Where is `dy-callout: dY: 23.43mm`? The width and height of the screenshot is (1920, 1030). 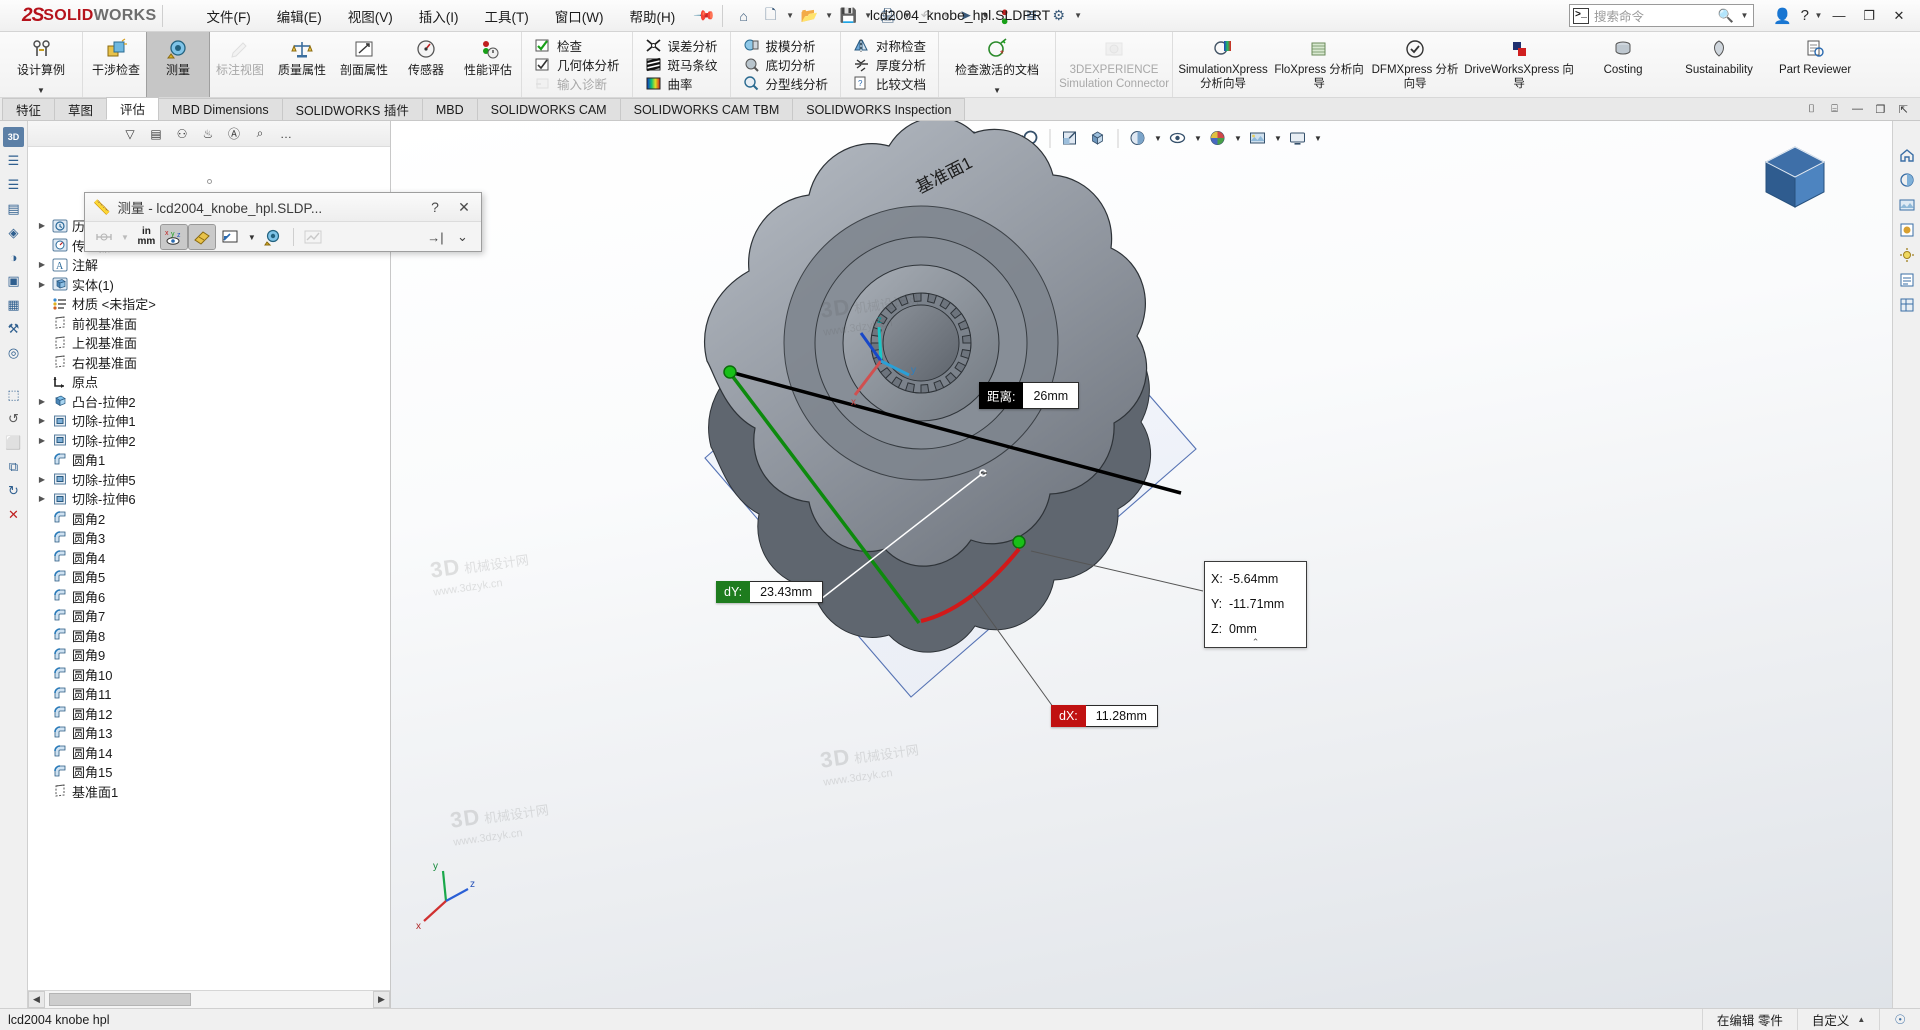
dy-callout: dY: 23.43mm is located at coordinates (770, 592).